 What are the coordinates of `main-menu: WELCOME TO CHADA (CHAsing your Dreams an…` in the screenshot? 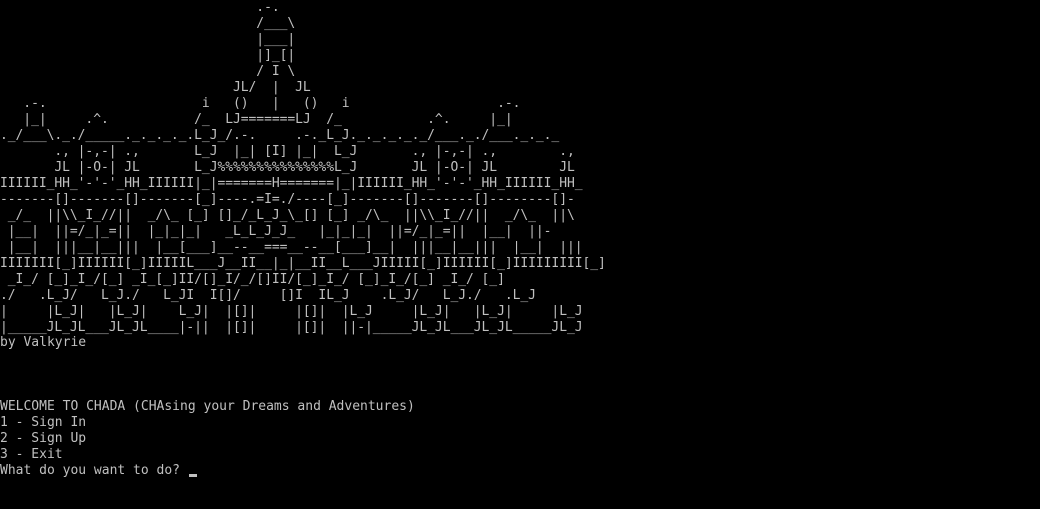 It's located at (207, 439).